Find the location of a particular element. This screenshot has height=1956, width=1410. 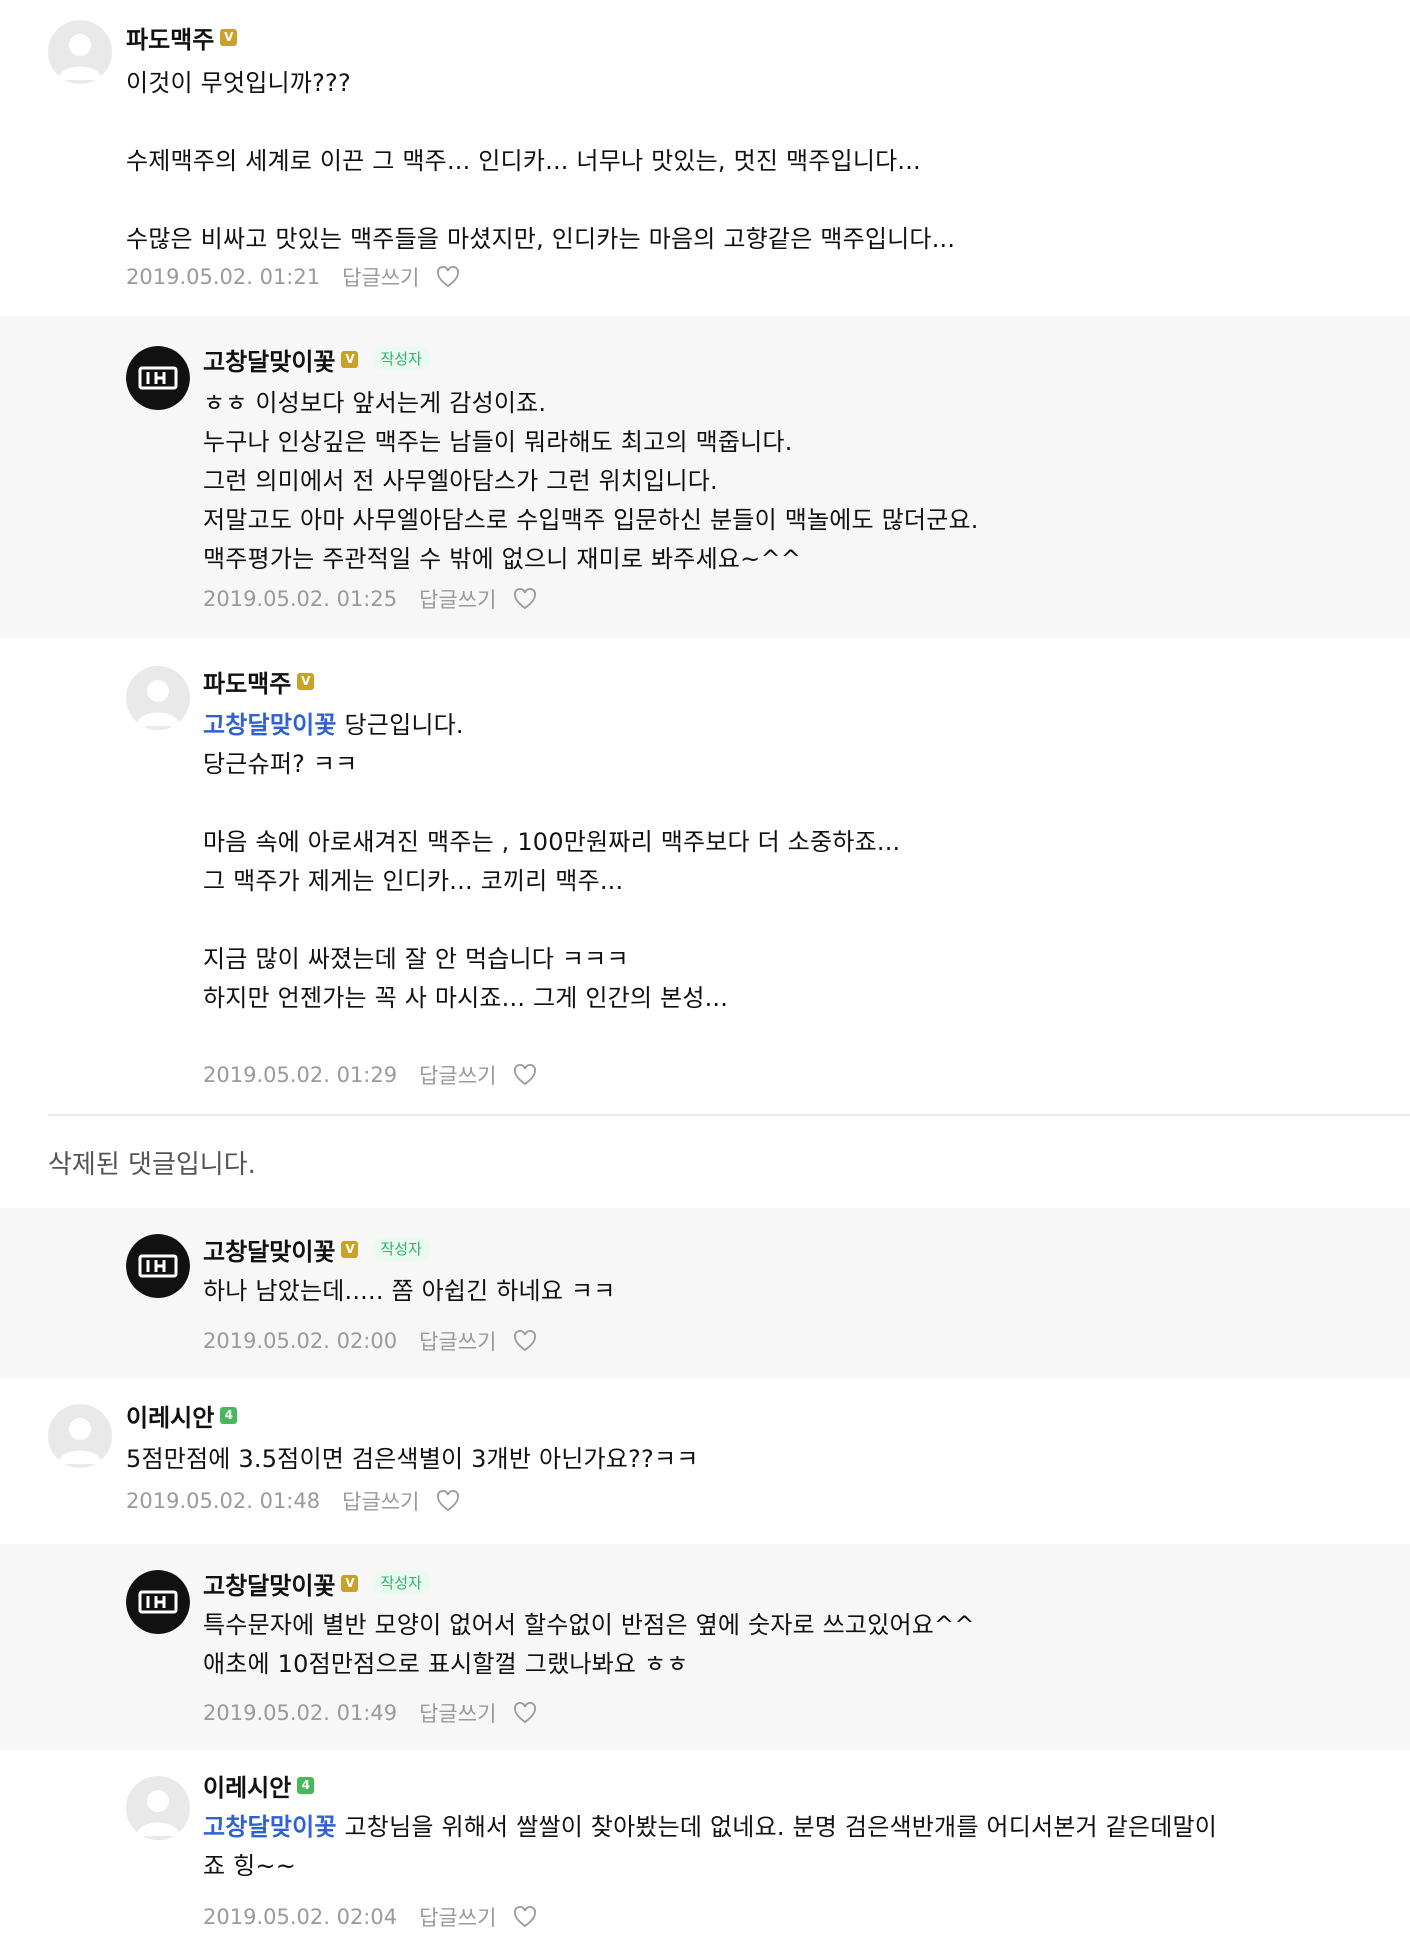

comment-meta: 2019.05.02. 01:29 답글쓰기 is located at coordinates (370, 1075).